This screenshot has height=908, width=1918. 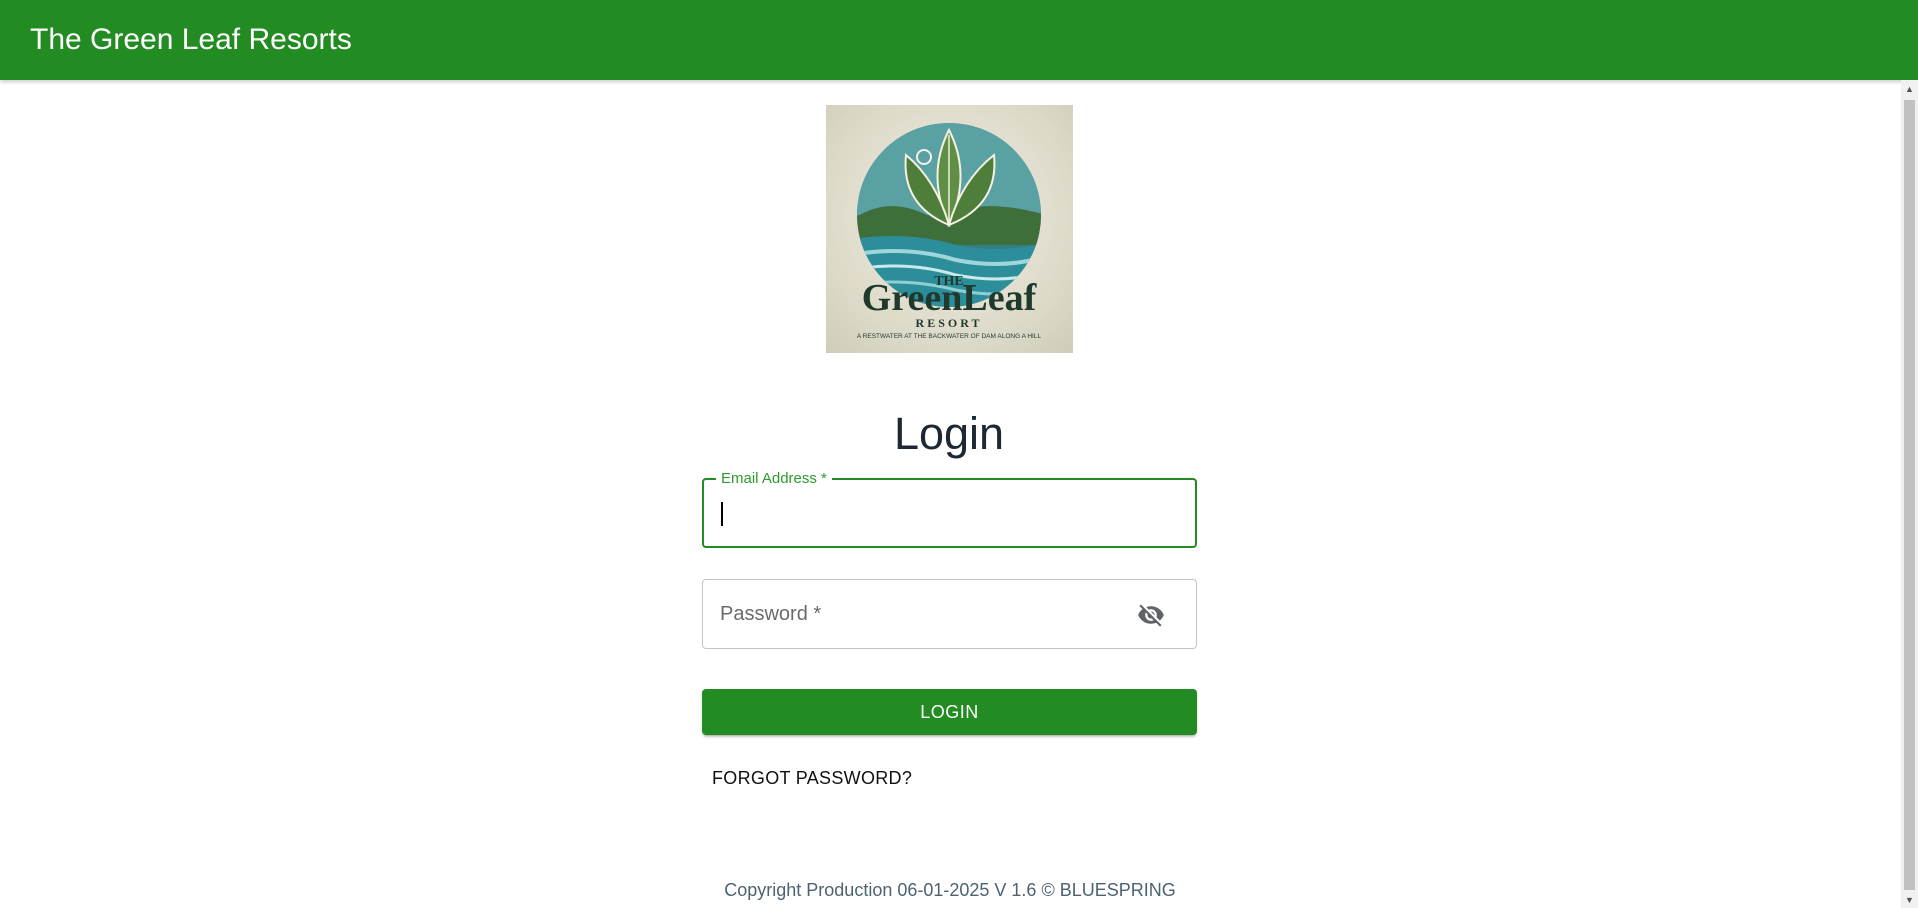 I want to click on login-title: Login, so click(x=949, y=434).